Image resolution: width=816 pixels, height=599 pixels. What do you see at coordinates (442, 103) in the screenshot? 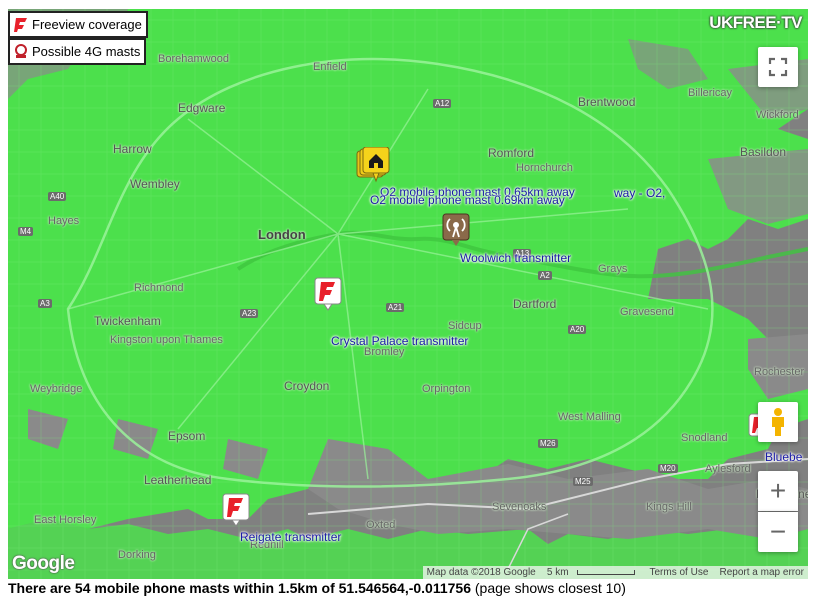
I see `road-shield: A12` at bounding box center [442, 103].